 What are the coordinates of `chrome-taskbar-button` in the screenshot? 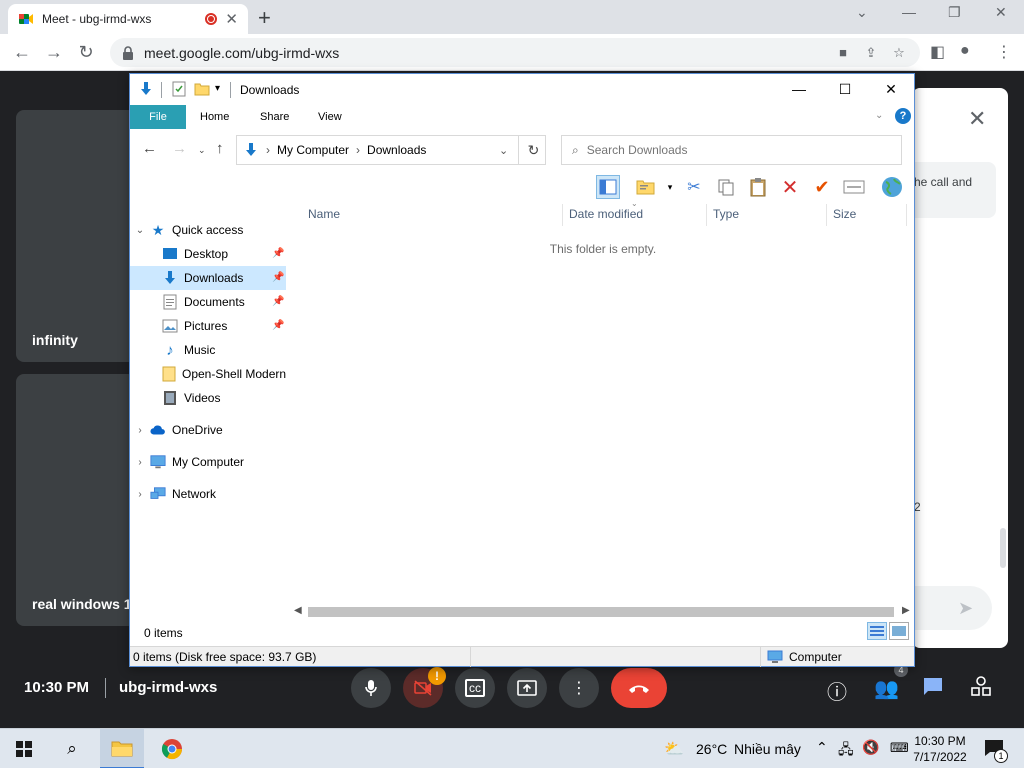 It's located at (172, 748).